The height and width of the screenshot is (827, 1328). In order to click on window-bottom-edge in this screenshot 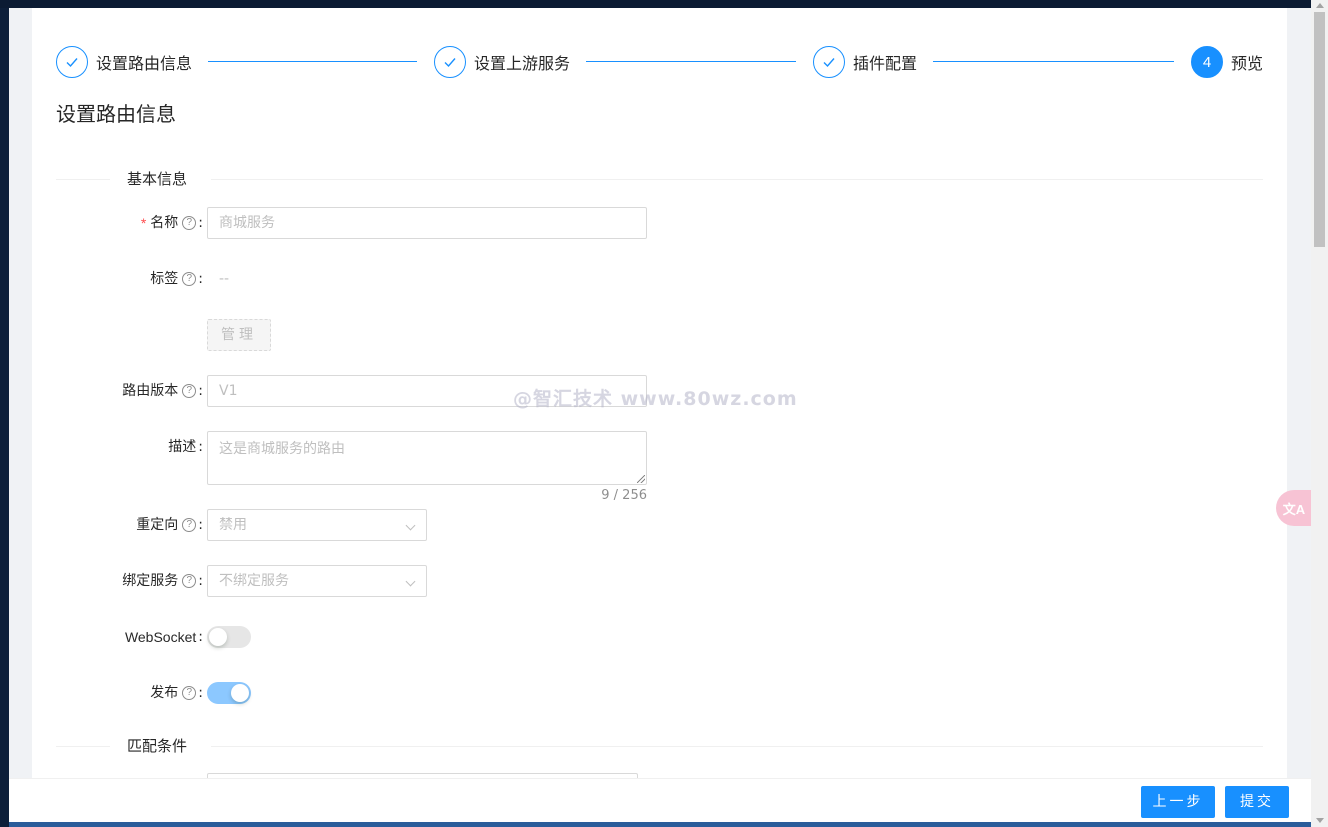, I will do `click(660, 824)`.